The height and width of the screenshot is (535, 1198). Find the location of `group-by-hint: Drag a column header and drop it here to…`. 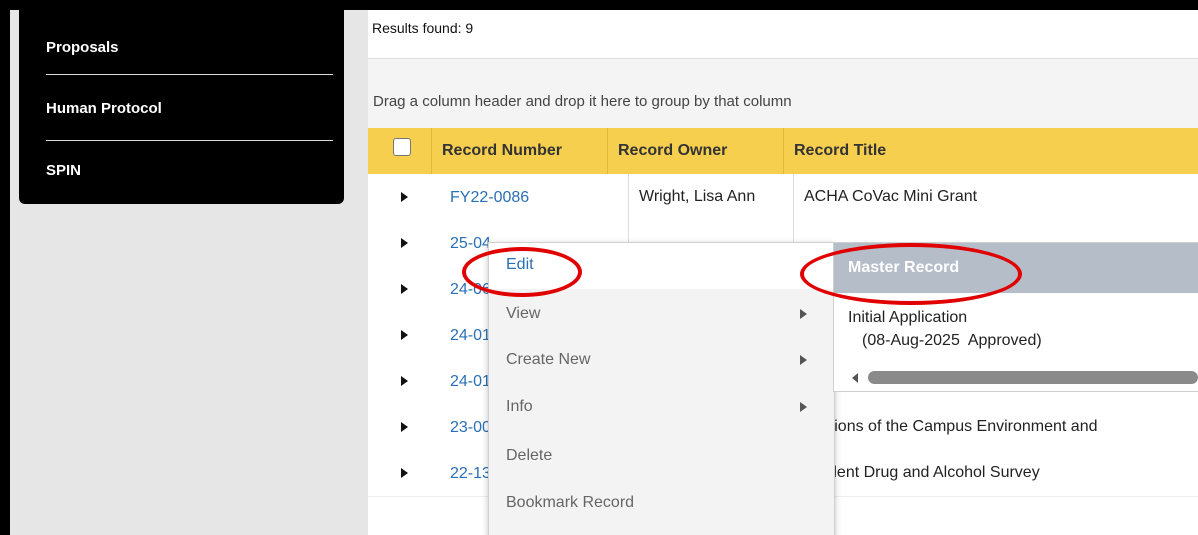

group-by-hint: Drag a column header and drop it here to… is located at coordinates (582, 101).